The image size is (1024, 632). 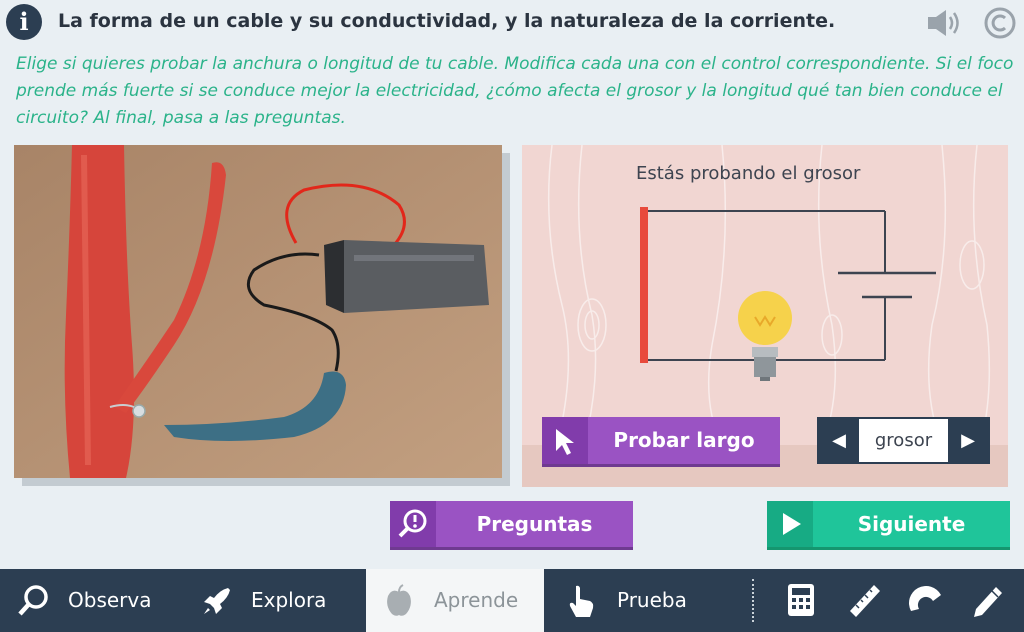 What do you see at coordinates (911, 524) in the screenshot?
I see `siguiente-label: Siguiente` at bounding box center [911, 524].